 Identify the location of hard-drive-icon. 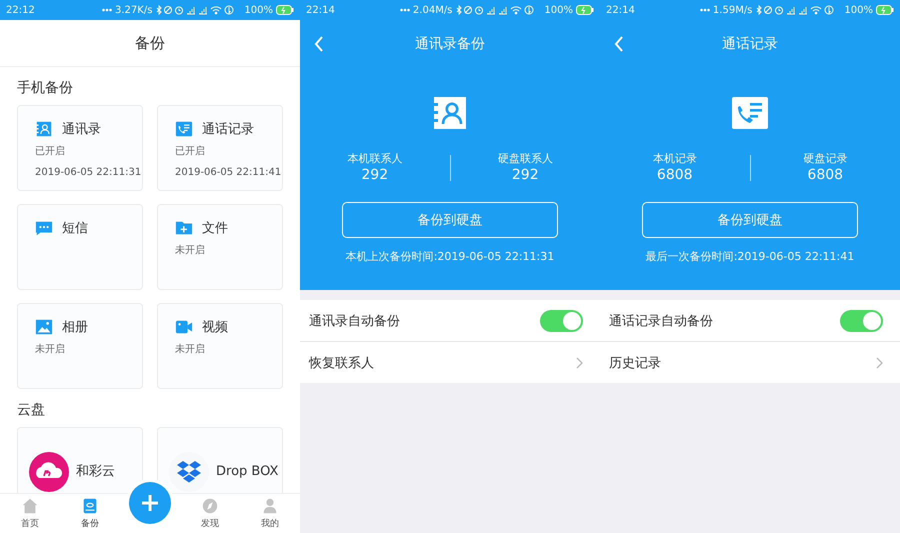
(90, 506).